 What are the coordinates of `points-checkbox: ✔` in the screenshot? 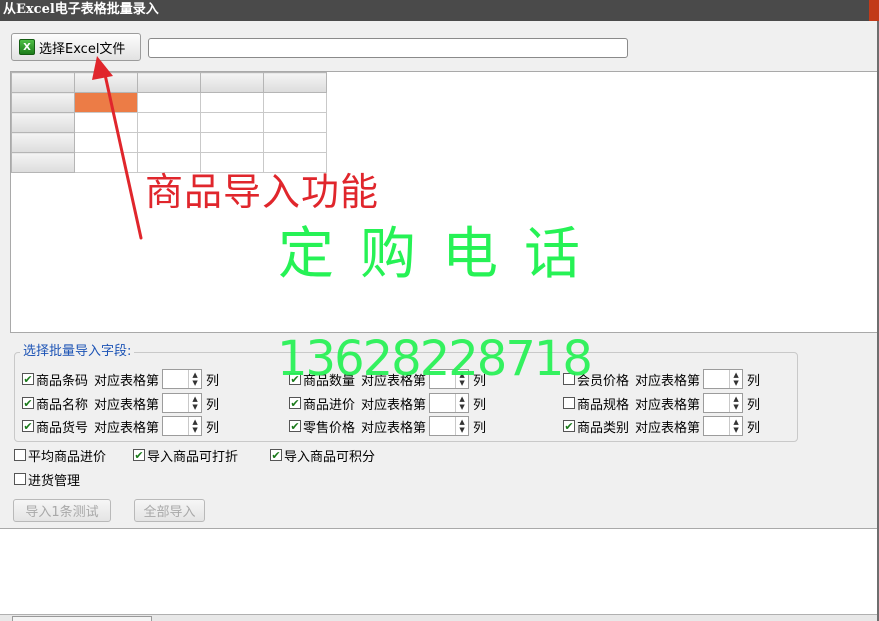 It's located at (276, 455).